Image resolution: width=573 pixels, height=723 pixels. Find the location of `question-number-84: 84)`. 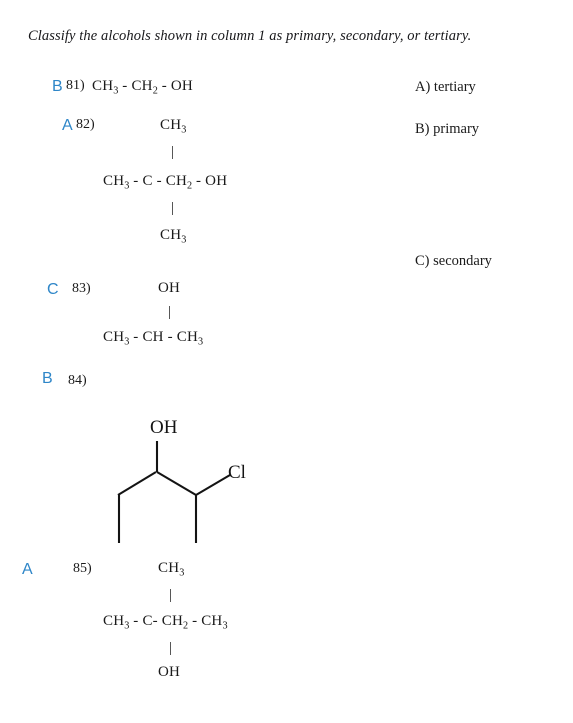

question-number-84: 84) is located at coordinates (77, 380).